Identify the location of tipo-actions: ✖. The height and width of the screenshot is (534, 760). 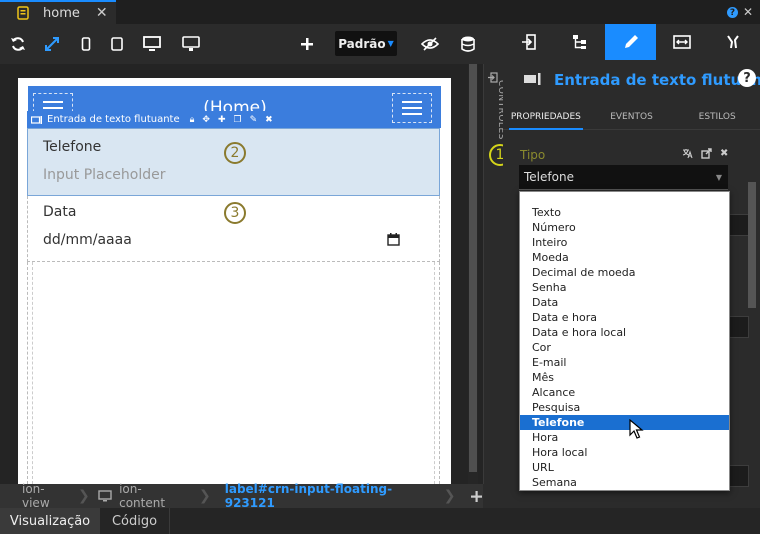
(705, 153).